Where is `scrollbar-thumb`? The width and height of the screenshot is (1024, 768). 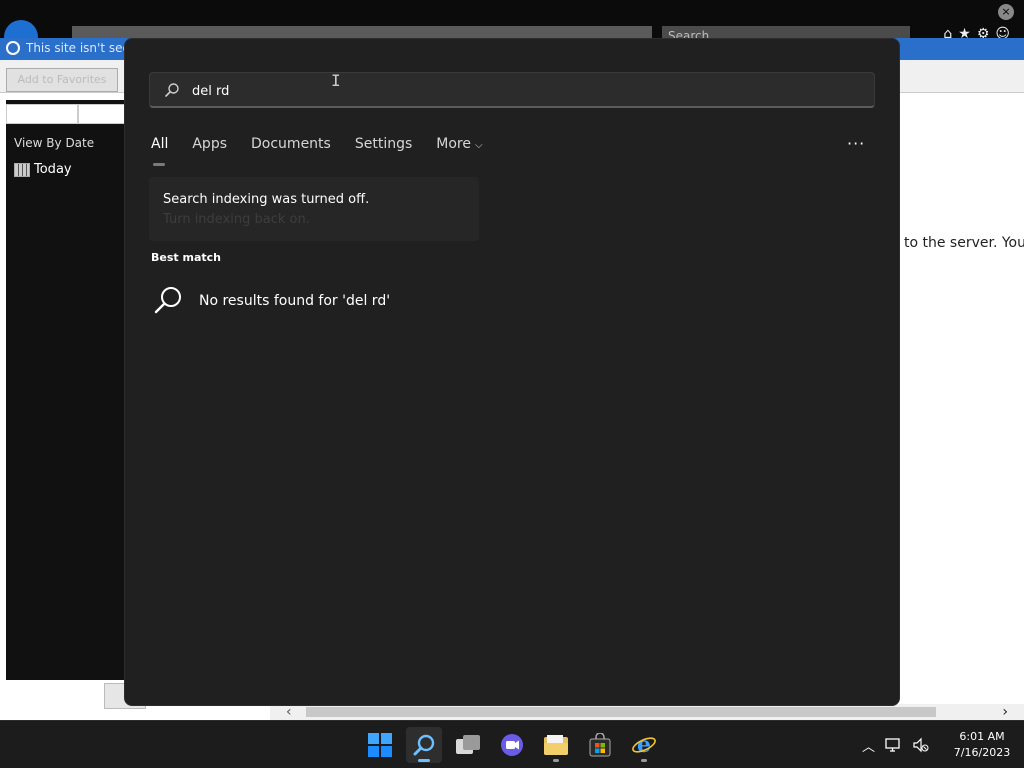
scrollbar-thumb is located at coordinates (621, 712).